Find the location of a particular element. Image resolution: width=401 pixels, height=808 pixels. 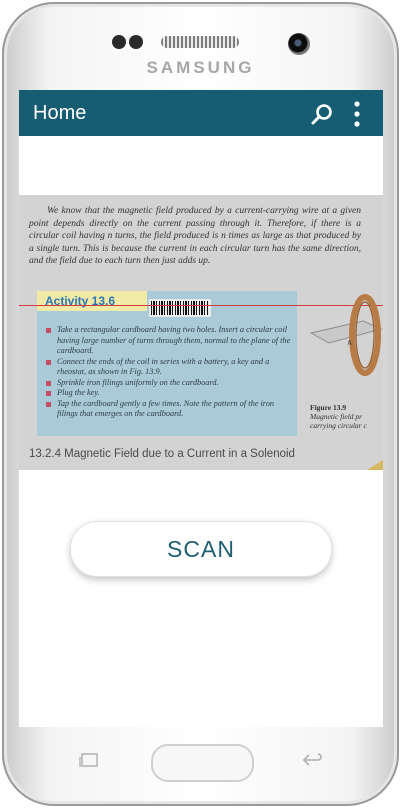

back-icon is located at coordinates (312, 760).